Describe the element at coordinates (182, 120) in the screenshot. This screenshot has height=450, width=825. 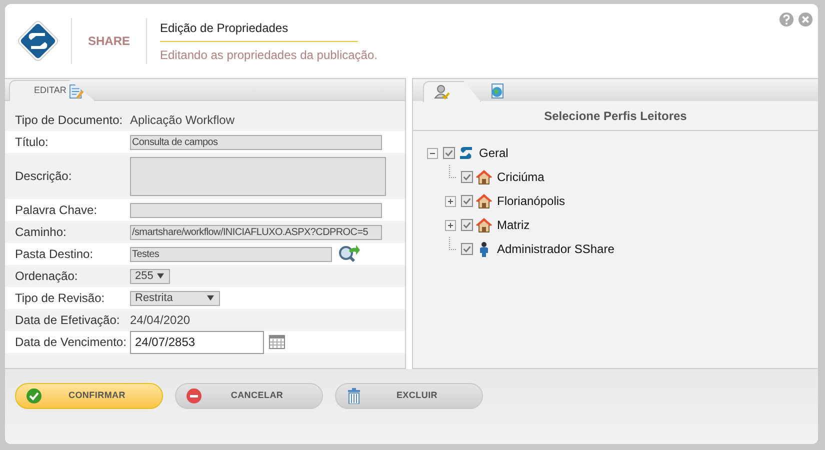
I see `field-value: Aplicação Workflow` at that location.